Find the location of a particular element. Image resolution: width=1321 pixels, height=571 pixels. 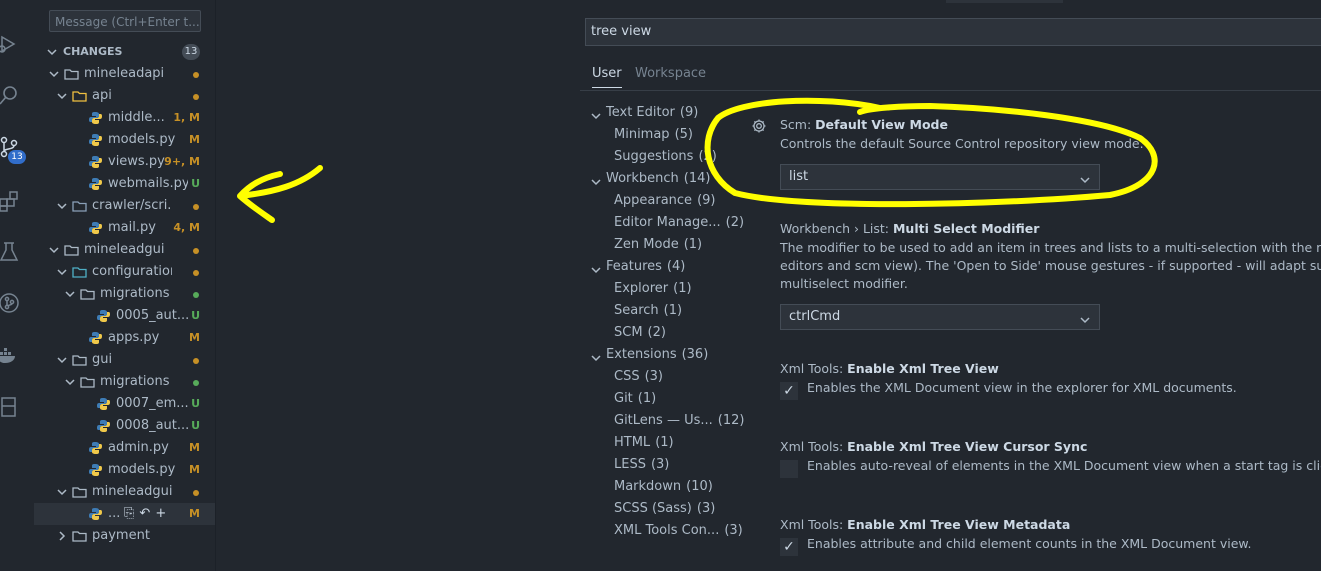

toc-item: Search (1) is located at coordinates (648, 314).